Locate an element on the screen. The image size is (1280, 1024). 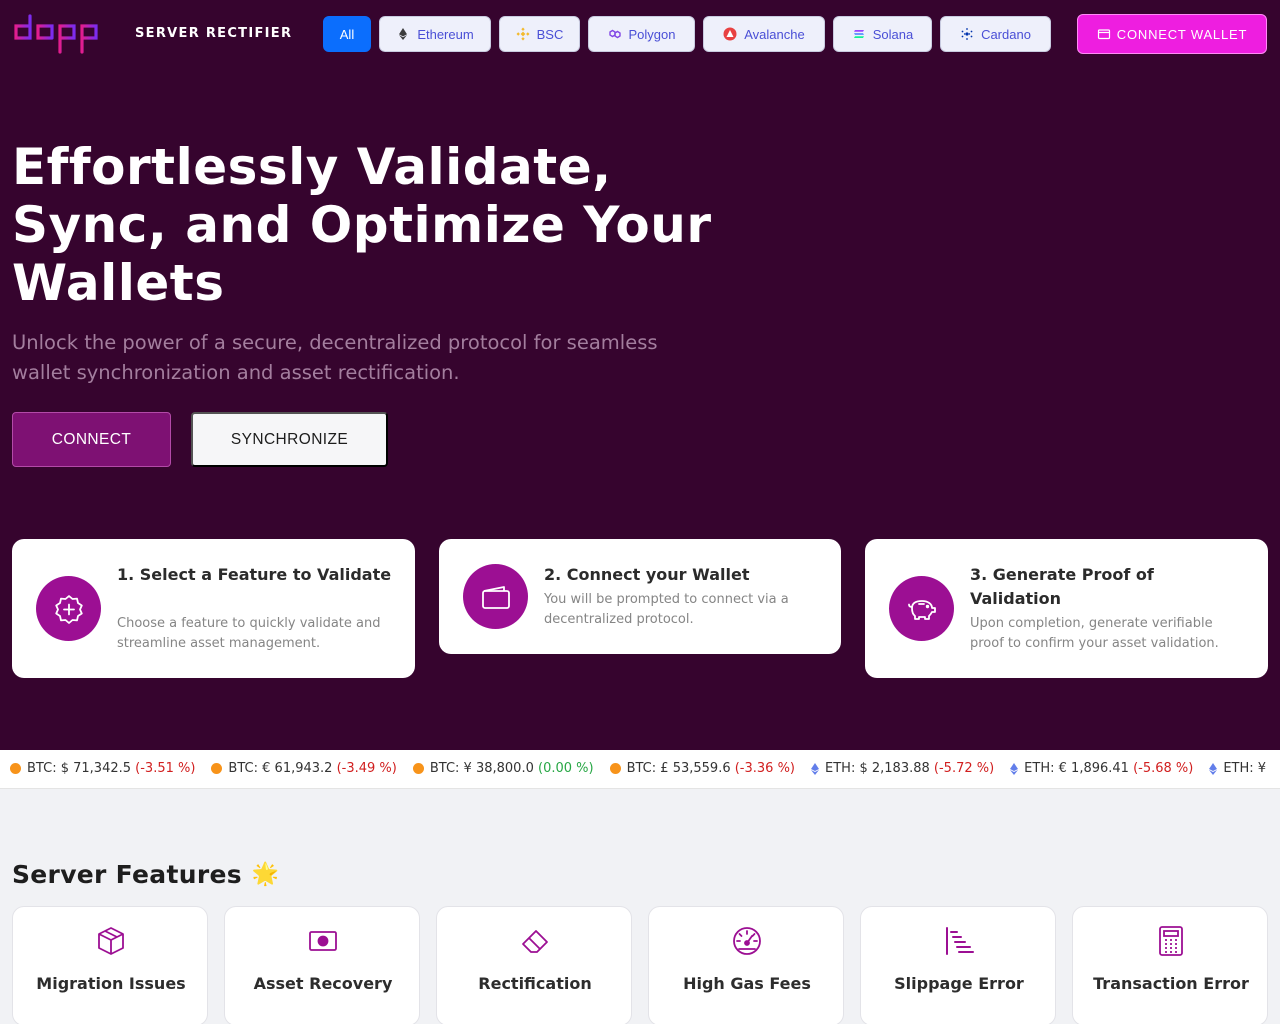
chain-filter-solana: Solana is located at coordinates (882, 34).